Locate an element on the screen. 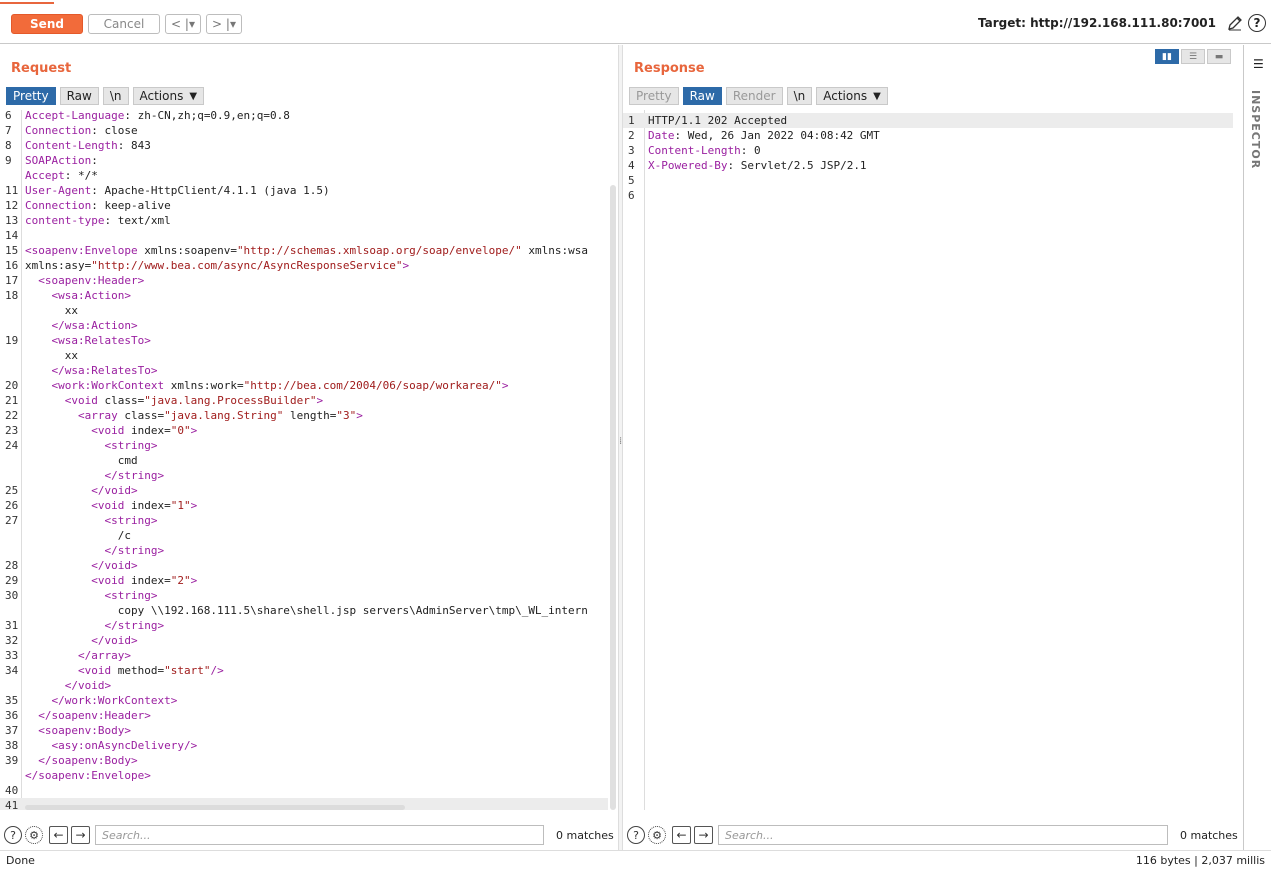  layout-single-icon: ▬ is located at coordinates (1219, 56).